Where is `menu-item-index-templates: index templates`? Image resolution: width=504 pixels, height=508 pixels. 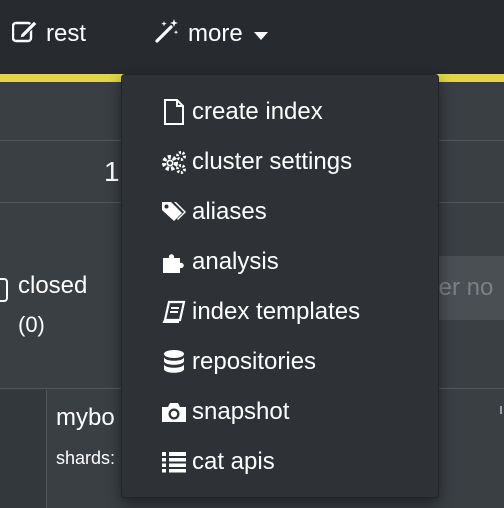
menu-item-index-templates: index templates is located at coordinates (280, 312).